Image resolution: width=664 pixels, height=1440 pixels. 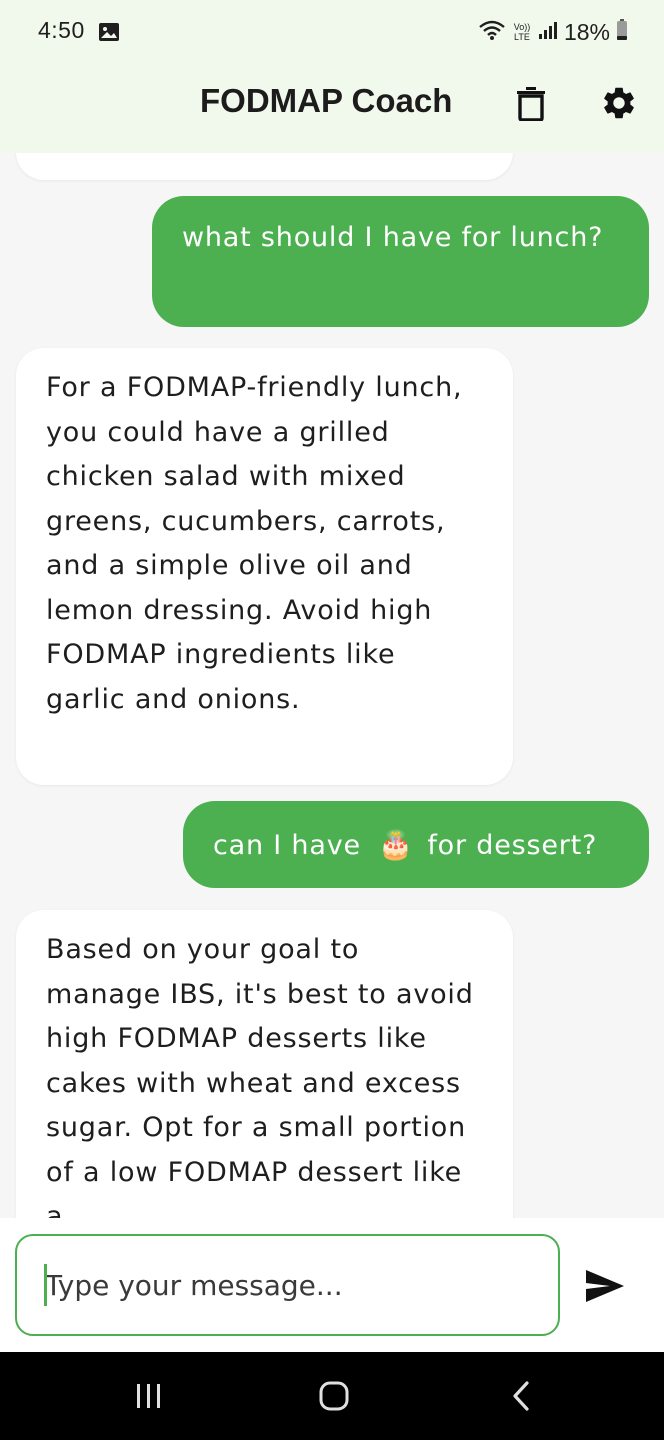 I want to click on user-message-bubble: can I have 🎂 for dessert?, so click(x=416, y=844).